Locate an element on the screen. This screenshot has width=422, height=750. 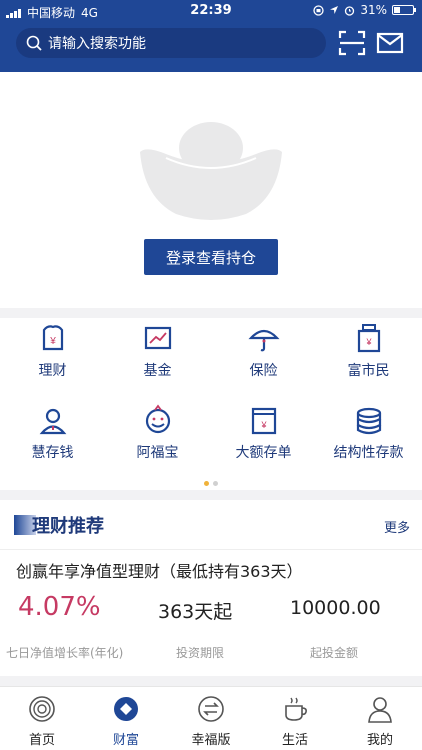
location-icon is located at coordinates (334, 10).